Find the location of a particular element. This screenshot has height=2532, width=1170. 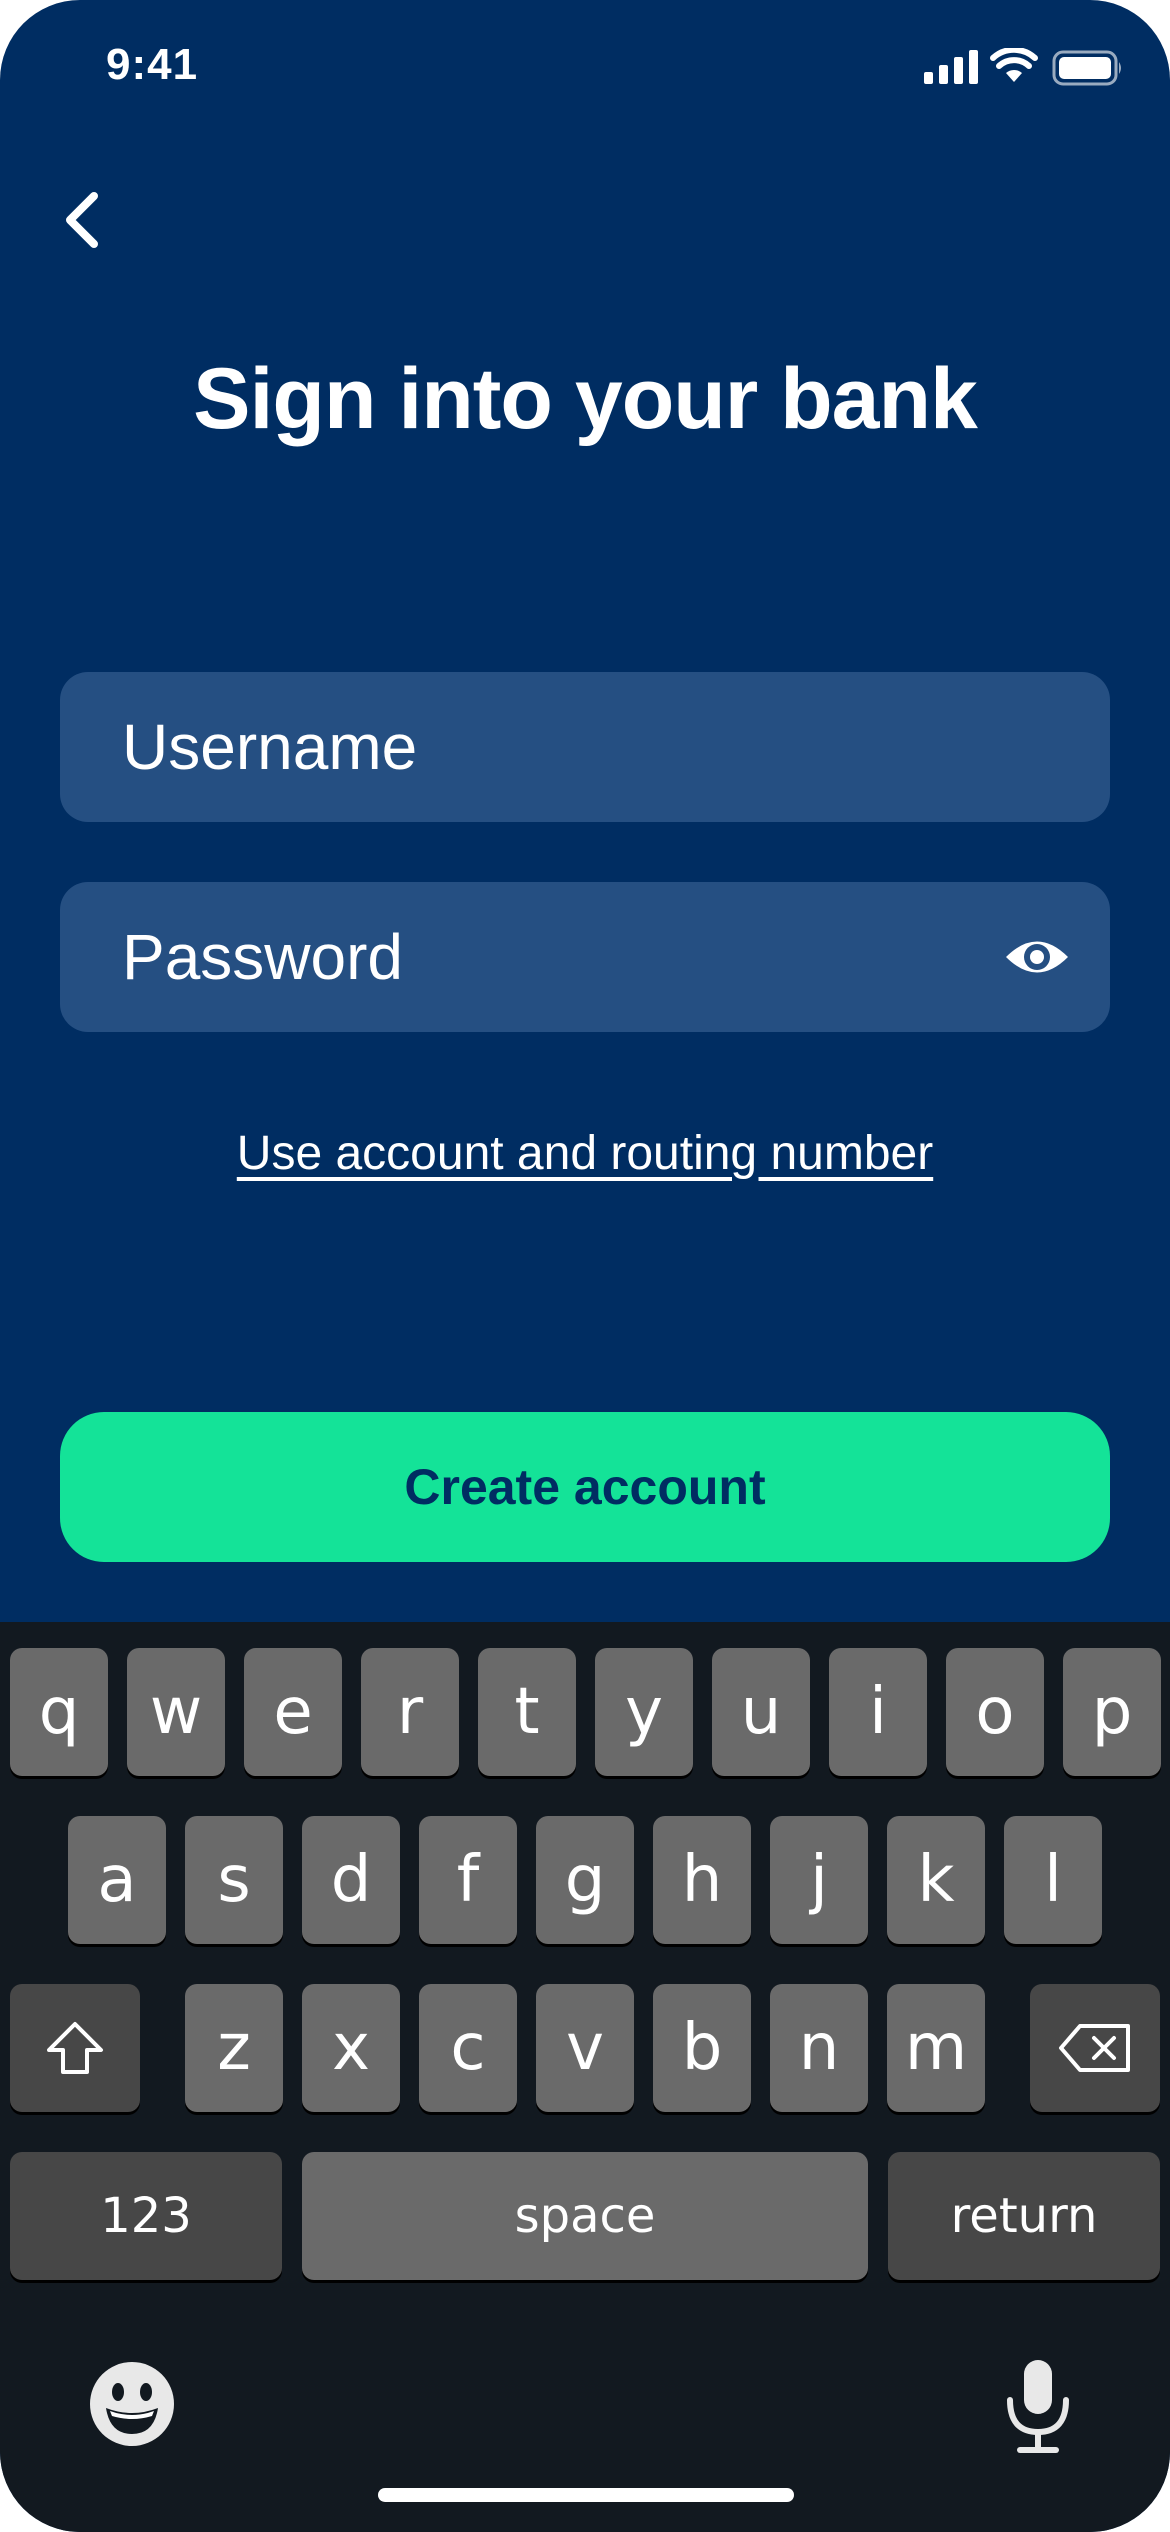

show-password-button is located at coordinates (1037, 957).